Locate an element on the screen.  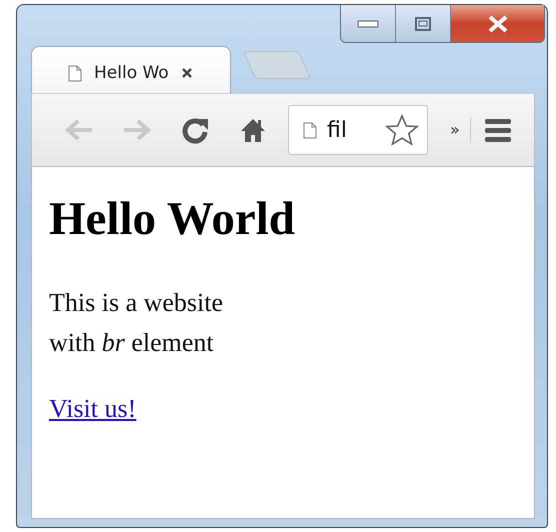
extensions-button: » is located at coordinates (460, 130).